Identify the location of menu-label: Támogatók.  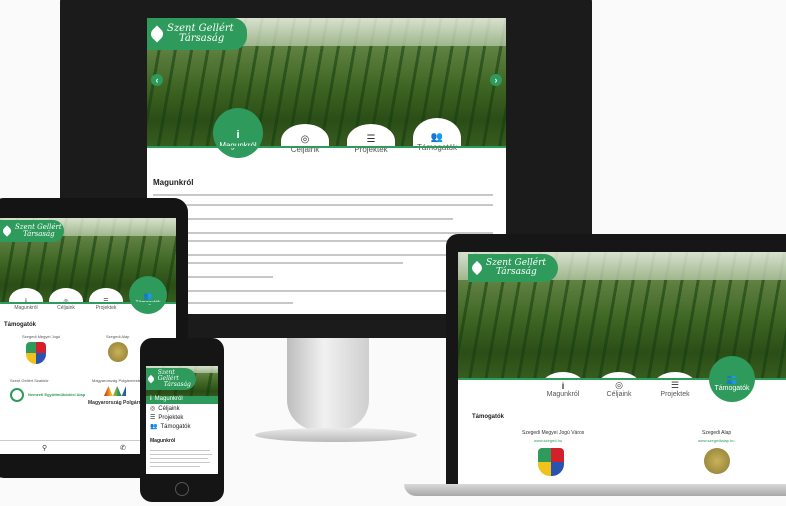
(175, 426).